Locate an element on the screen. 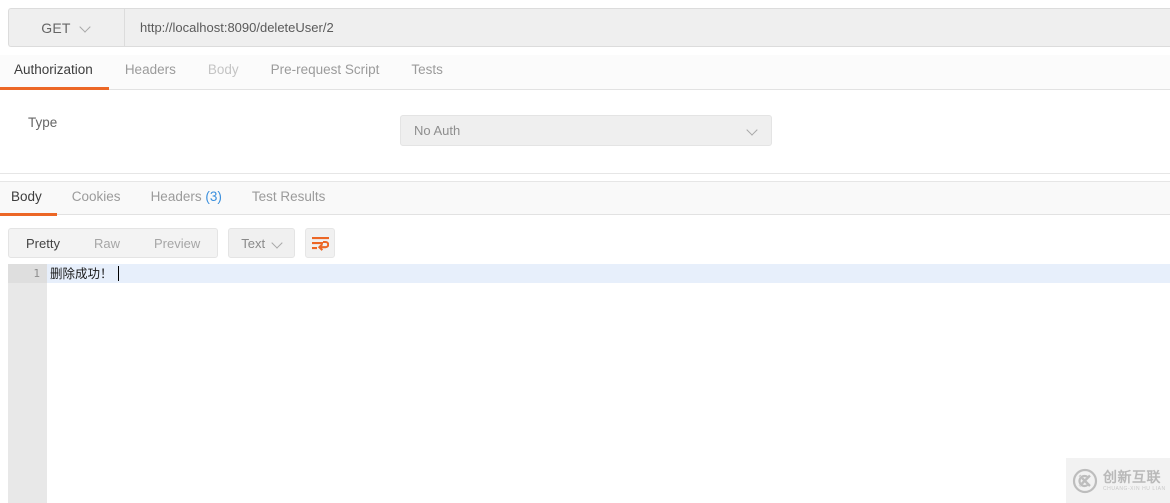 The height and width of the screenshot is (503, 1170). tab-authorization-label: Authorization is located at coordinates (53, 69).